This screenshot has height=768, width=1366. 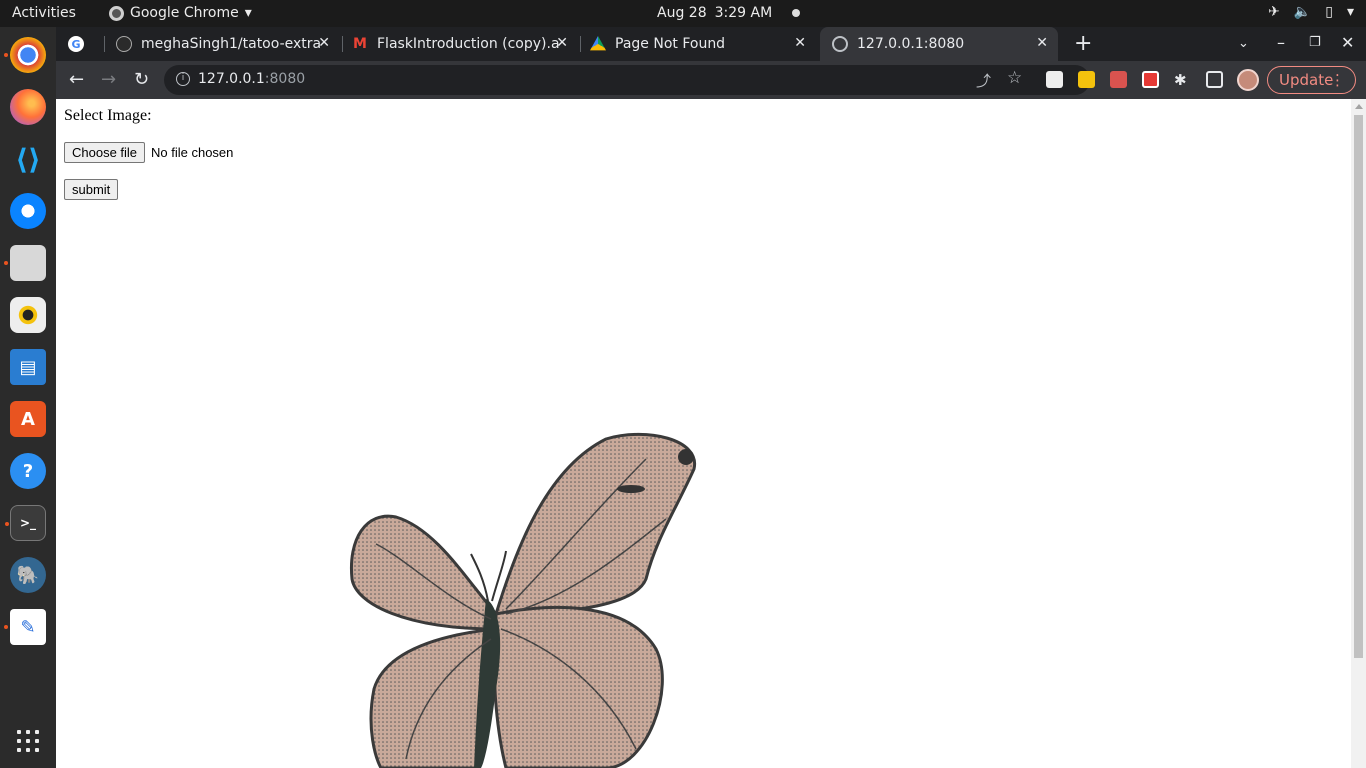 What do you see at coordinates (360, 44) in the screenshot?
I see `gmail-icon: M` at bounding box center [360, 44].